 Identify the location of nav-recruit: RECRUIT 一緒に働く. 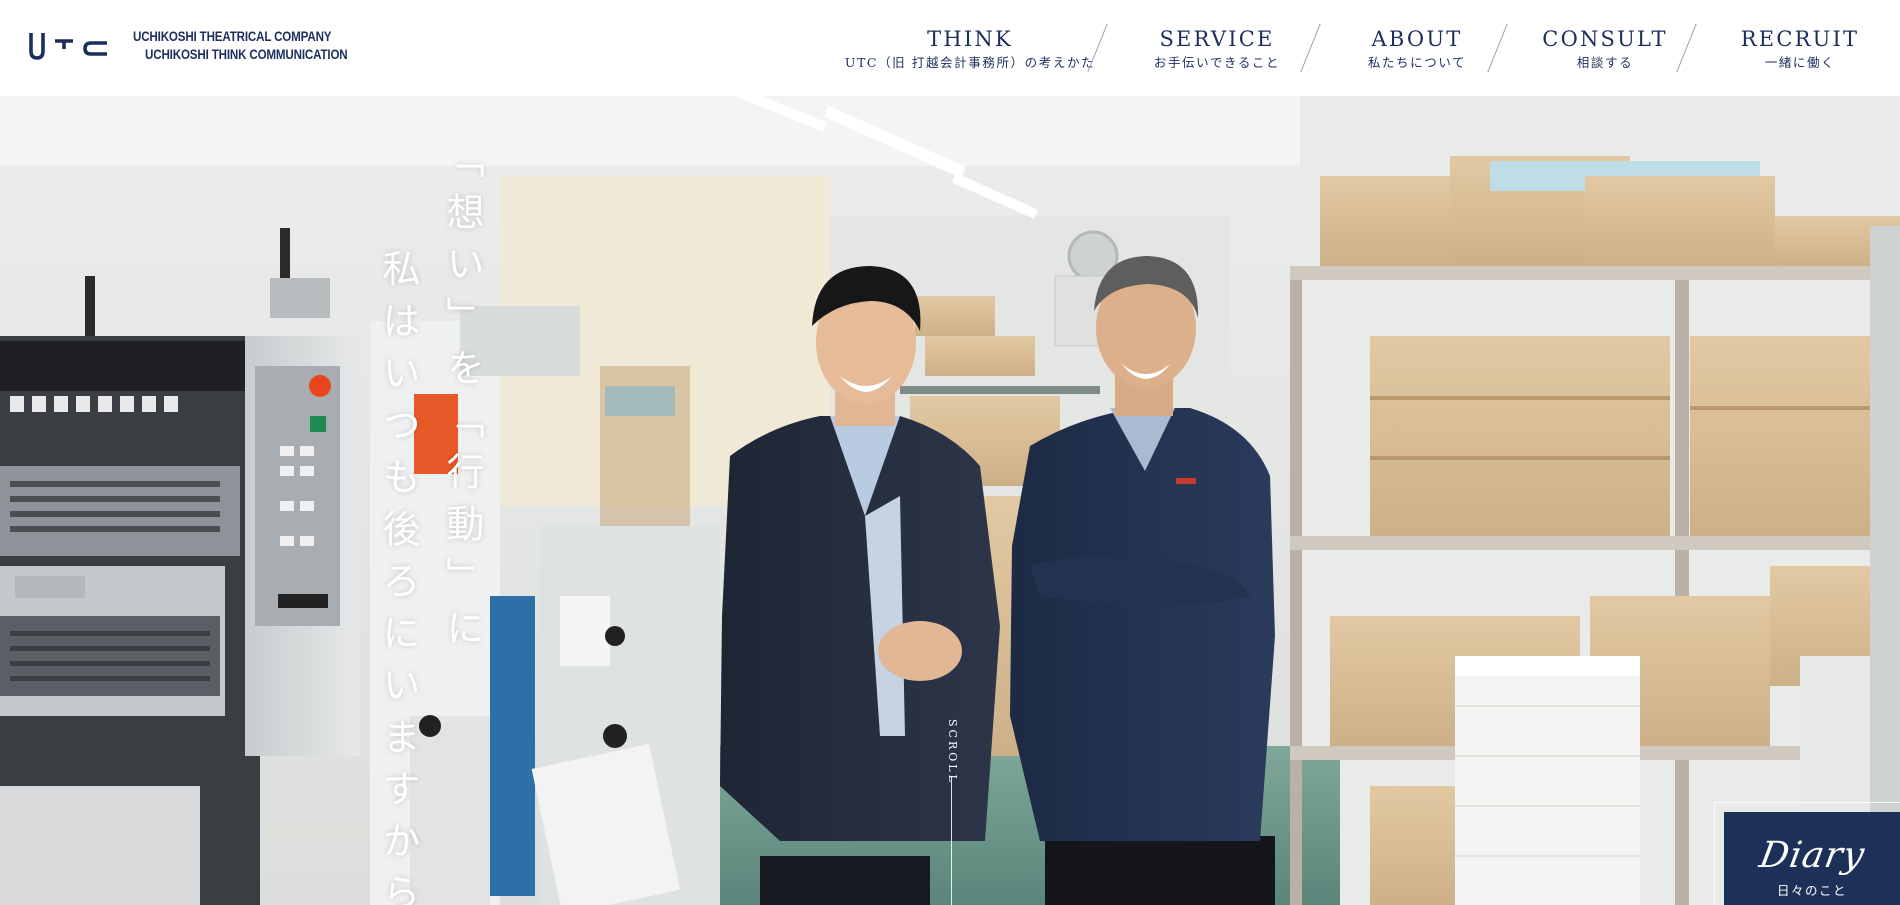
(1800, 48).